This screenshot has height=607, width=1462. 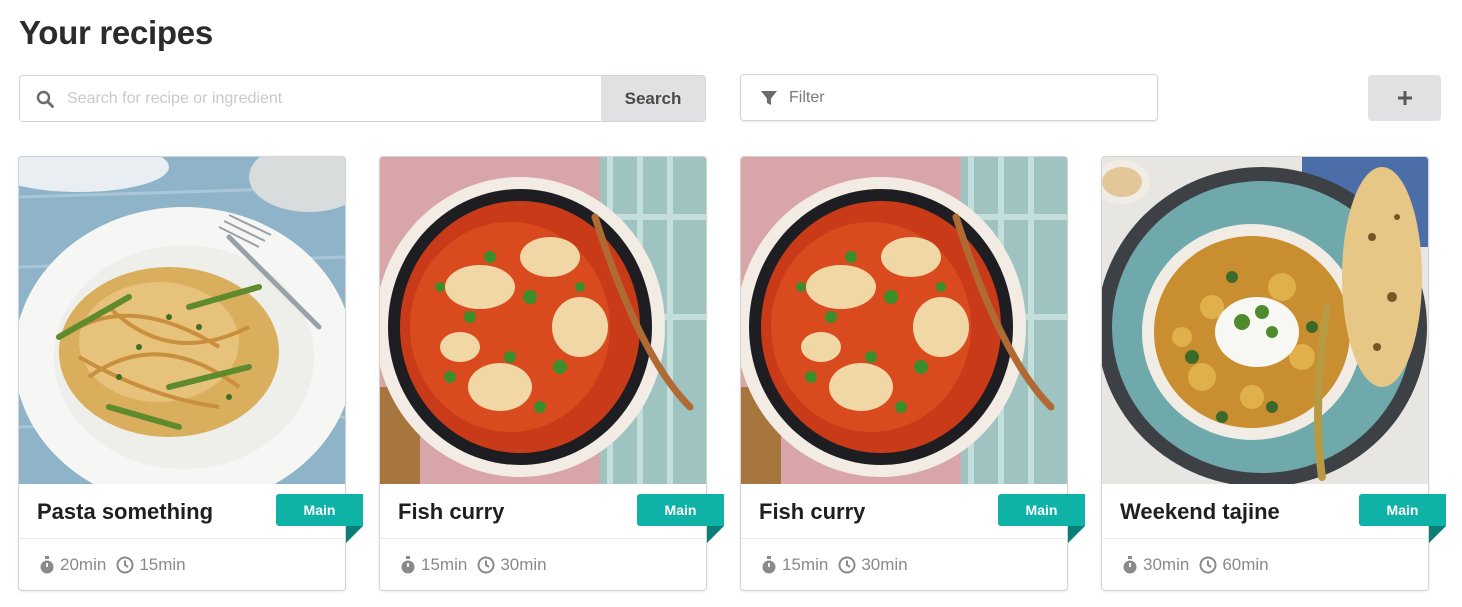 What do you see at coordinates (769, 98) in the screenshot?
I see `filter-icon` at bounding box center [769, 98].